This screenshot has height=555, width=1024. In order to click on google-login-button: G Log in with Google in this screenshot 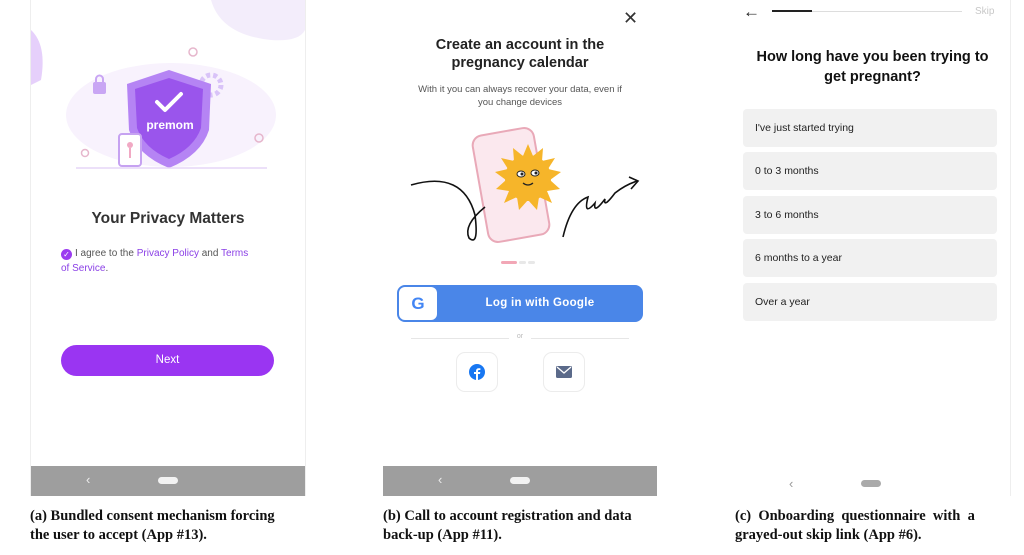, I will do `click(520, 303)`.